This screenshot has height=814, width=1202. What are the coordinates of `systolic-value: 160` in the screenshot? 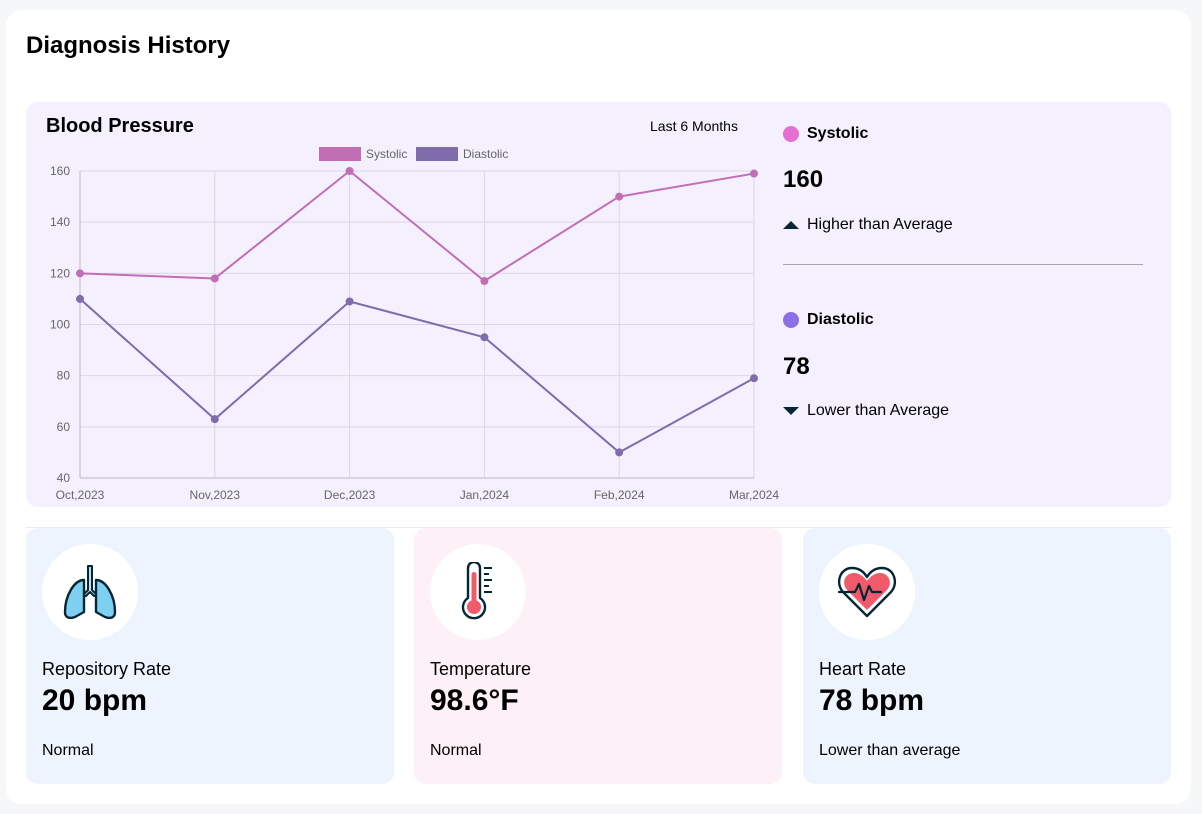 It's located at (803, 179).